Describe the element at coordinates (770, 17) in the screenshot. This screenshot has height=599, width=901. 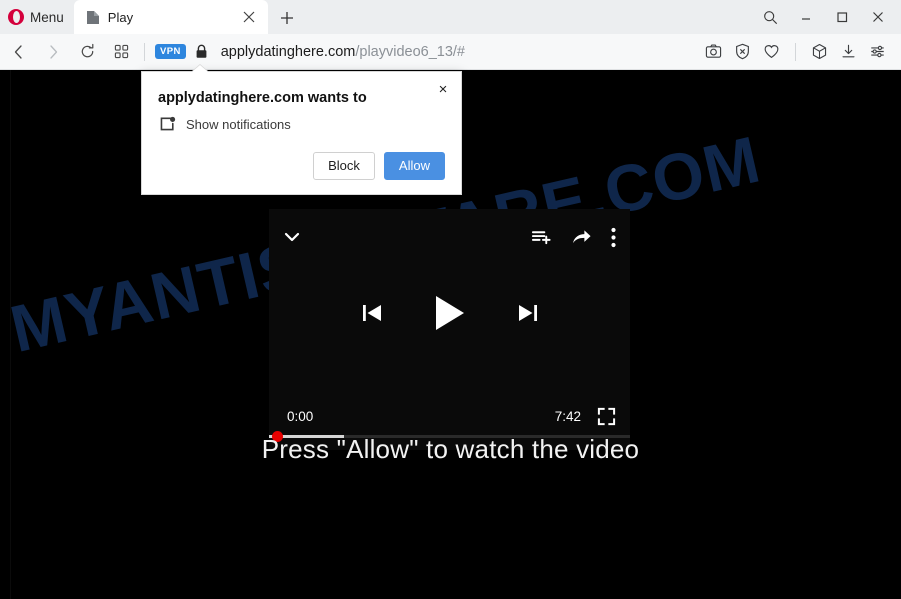
I see `search-icon` at that location.